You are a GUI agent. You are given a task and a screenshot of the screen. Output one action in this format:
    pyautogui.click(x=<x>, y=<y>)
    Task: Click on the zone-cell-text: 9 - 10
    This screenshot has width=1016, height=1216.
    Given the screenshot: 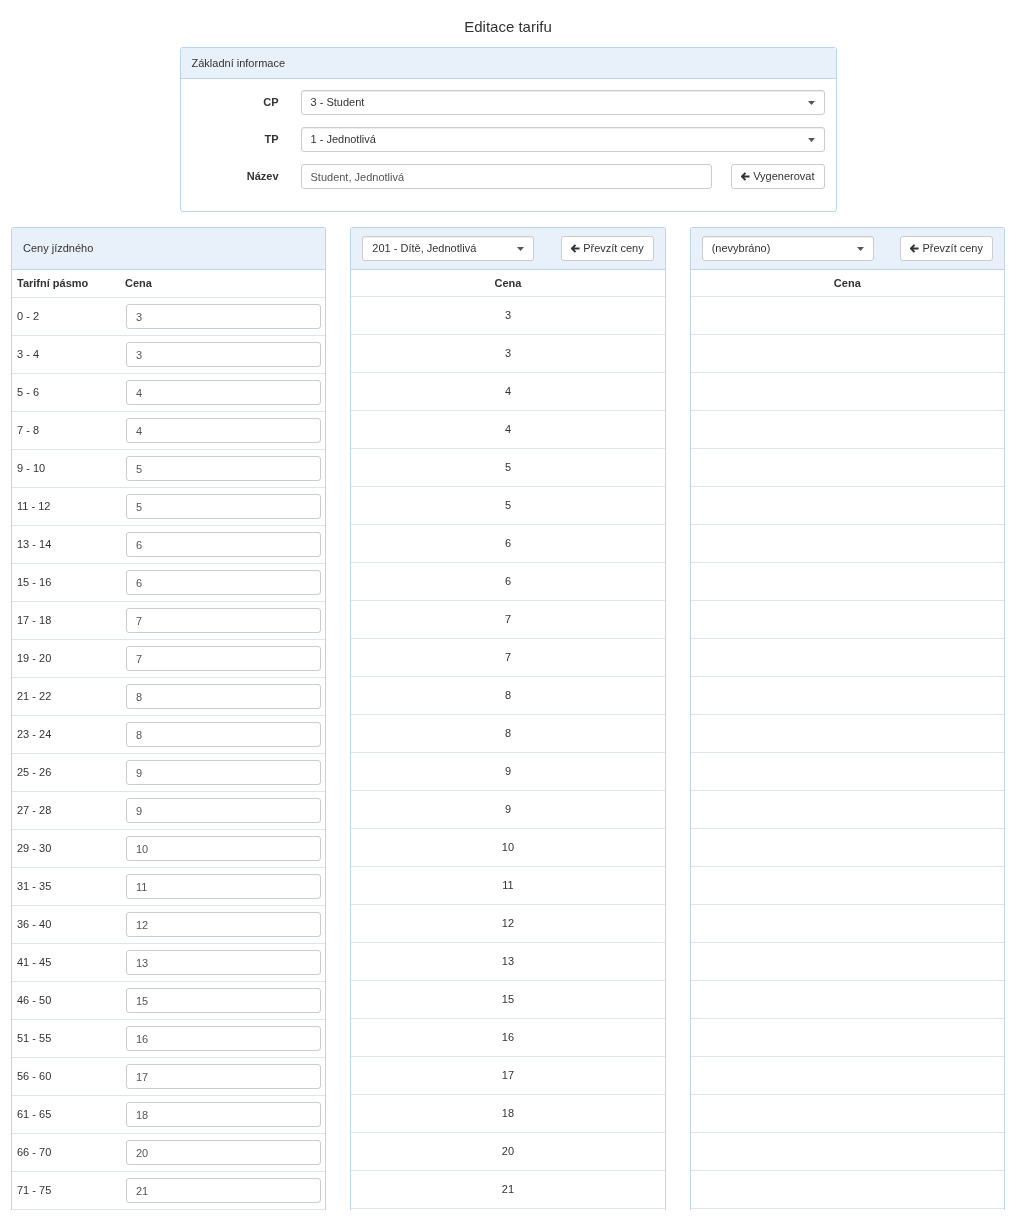 What is the action you would take?
    pyautogui.click(x=32, y=469)
    